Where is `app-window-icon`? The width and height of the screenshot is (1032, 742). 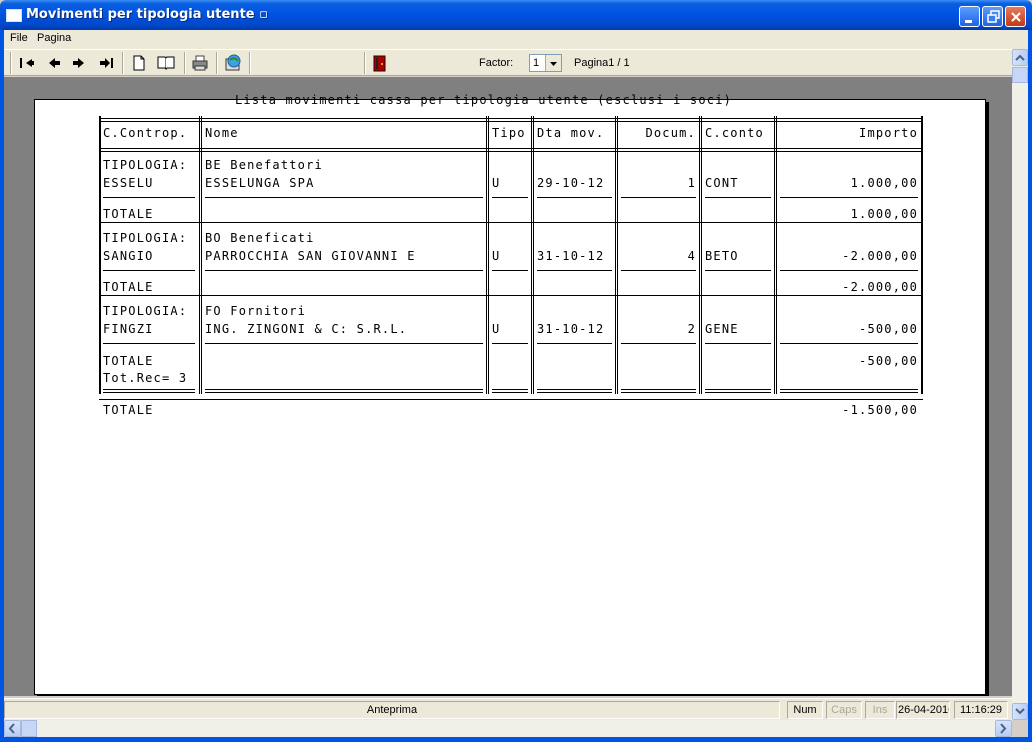 app-window-icon is located at coordinates (14, 15).